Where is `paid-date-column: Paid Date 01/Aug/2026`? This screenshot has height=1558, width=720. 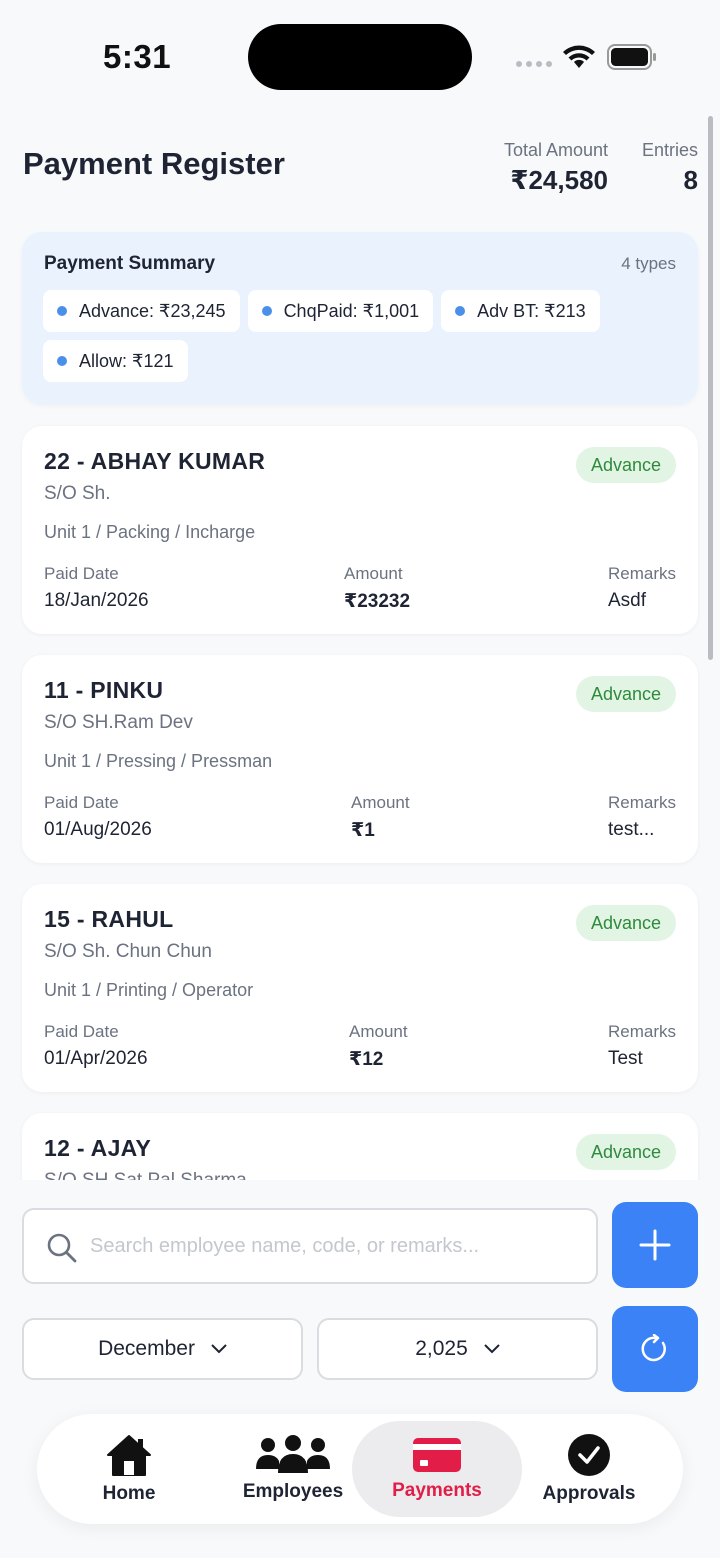
paid-date-column: Paid Date 01/Aug/2026 is located at coordinates (98, 817).